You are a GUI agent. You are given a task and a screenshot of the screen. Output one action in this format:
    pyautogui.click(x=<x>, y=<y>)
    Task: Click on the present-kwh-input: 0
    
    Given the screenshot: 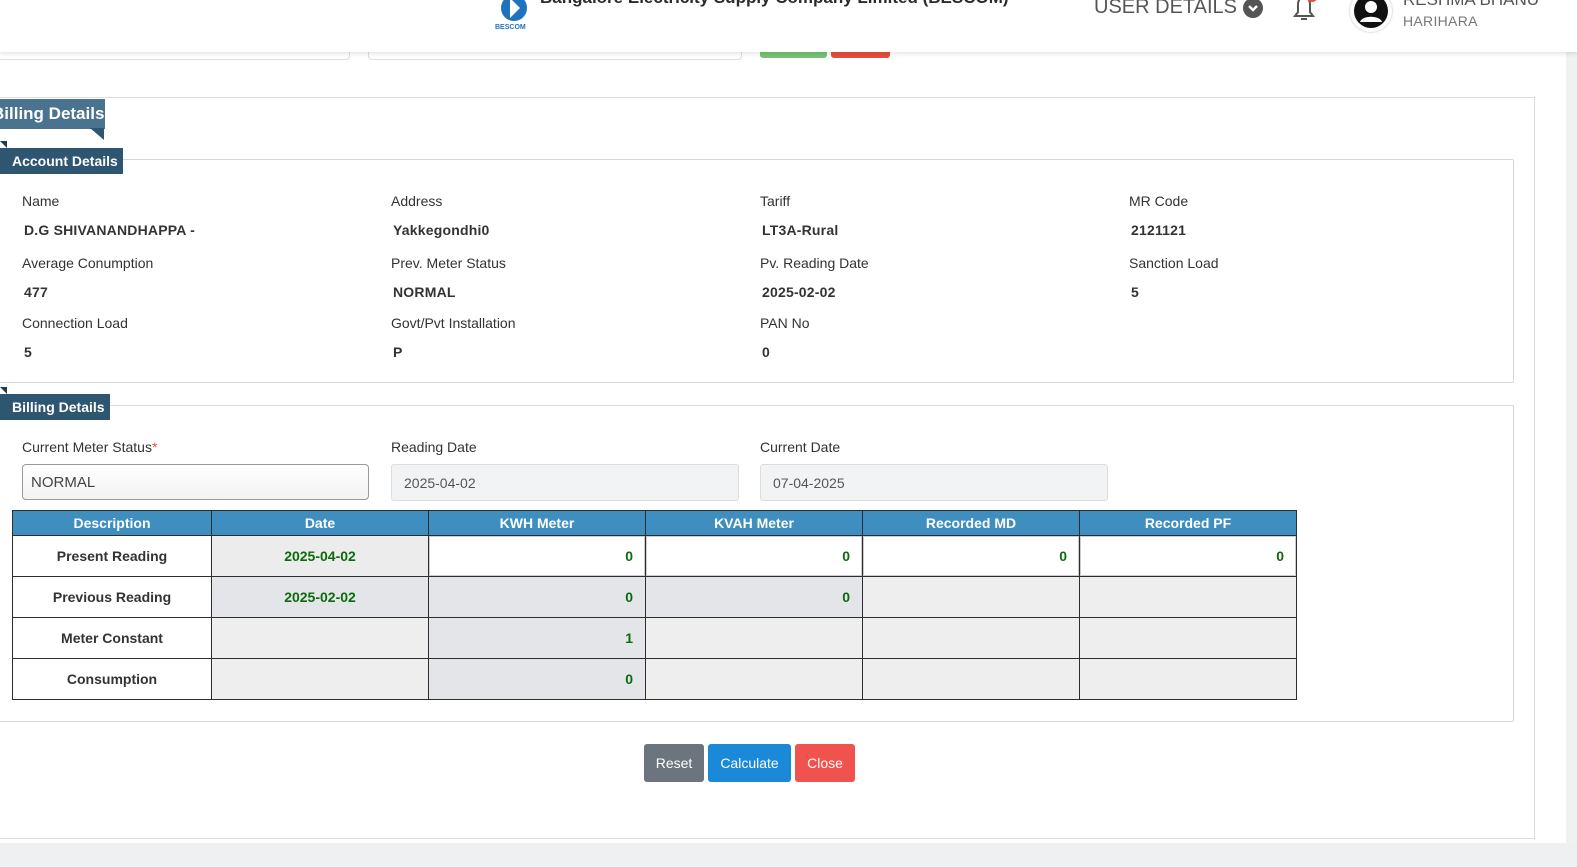 What is the action you would take?
    pyautogui.click(x=537, y=556)
    